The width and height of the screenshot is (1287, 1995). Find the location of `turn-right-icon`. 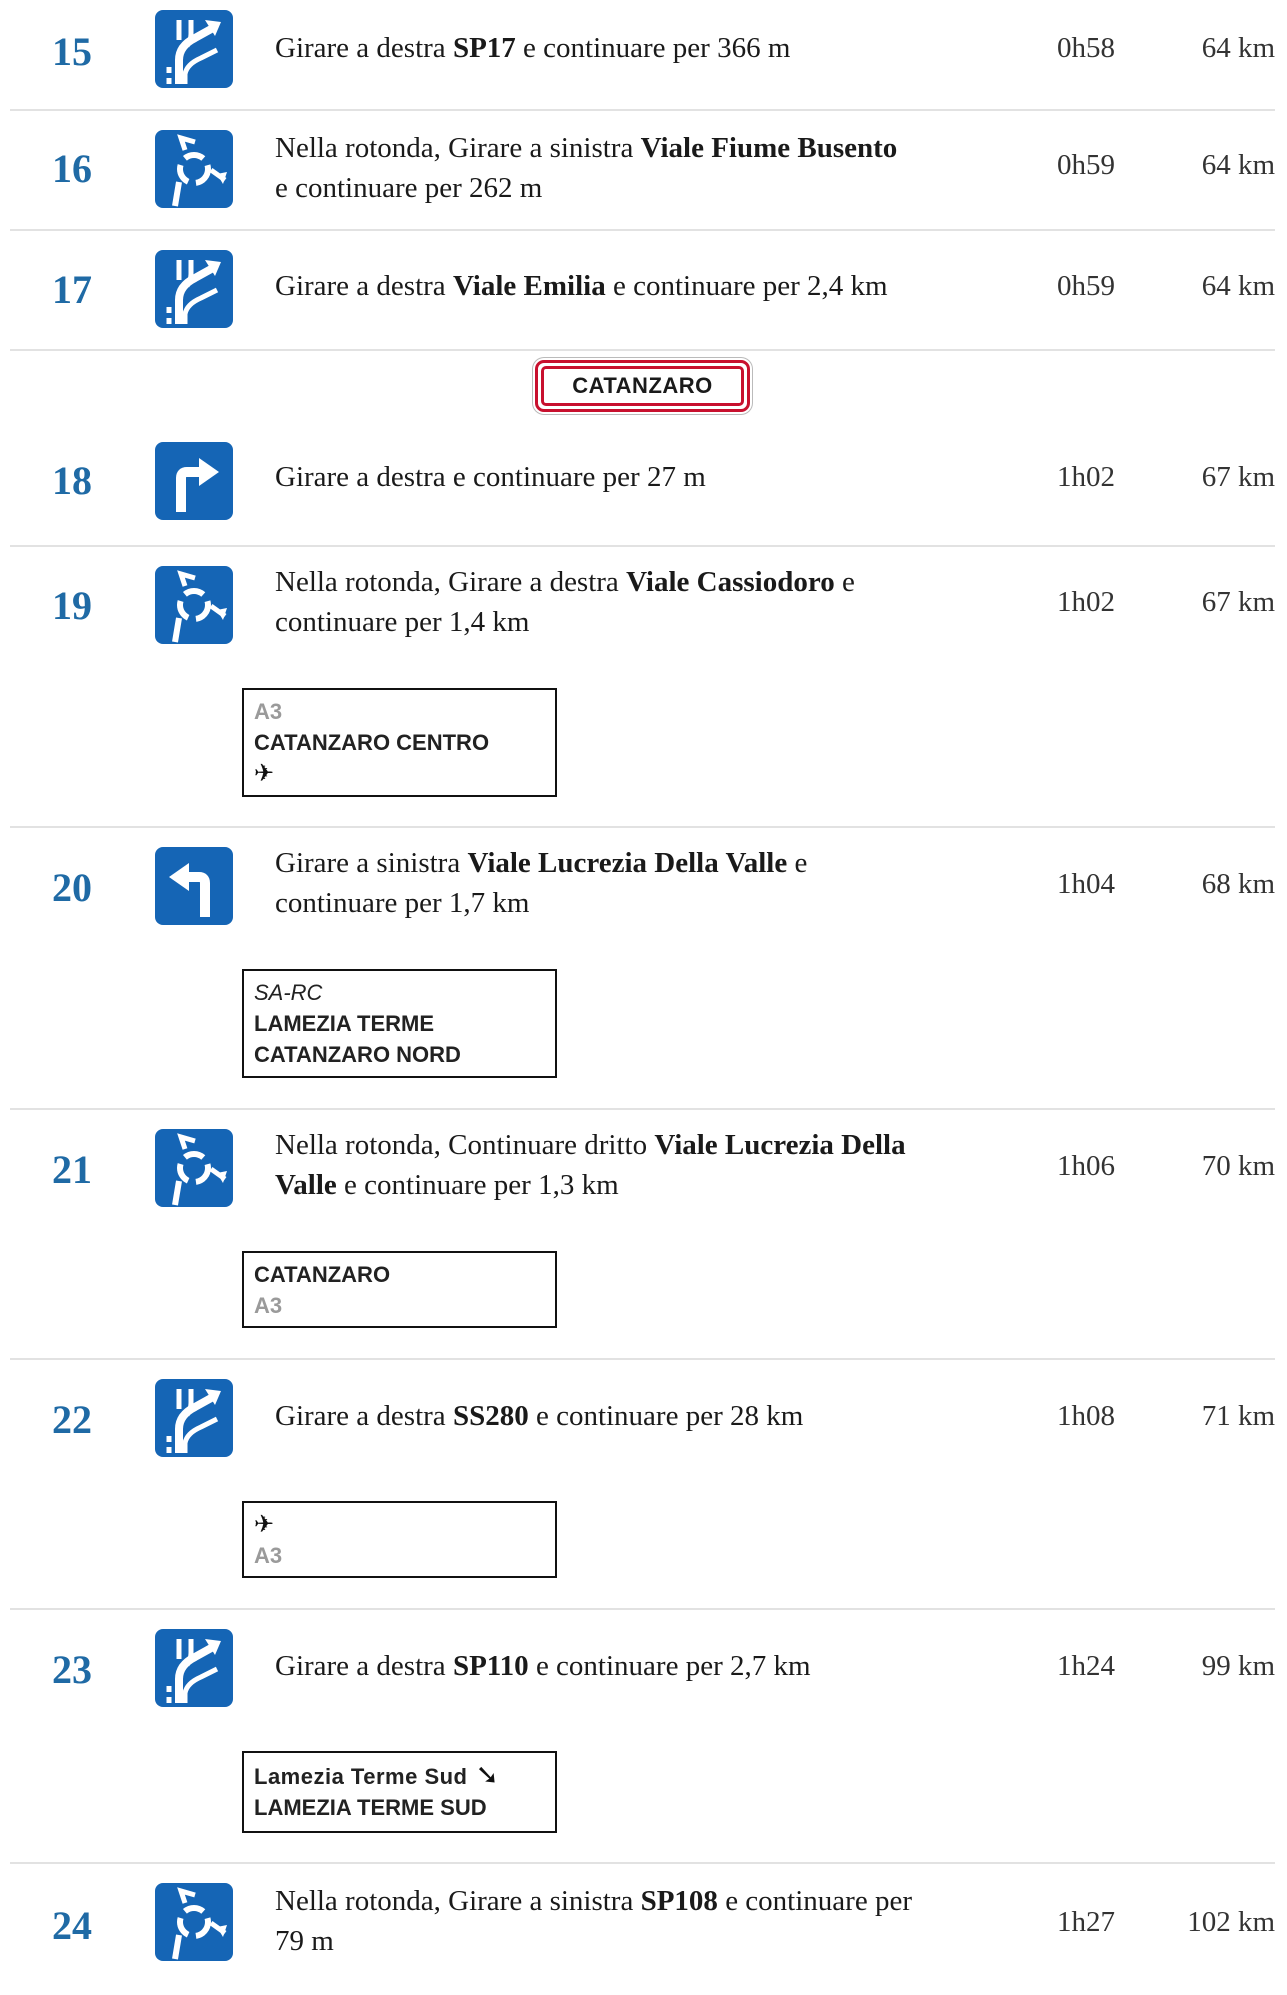

turn-right-icon is located at coordinates (194, 481).